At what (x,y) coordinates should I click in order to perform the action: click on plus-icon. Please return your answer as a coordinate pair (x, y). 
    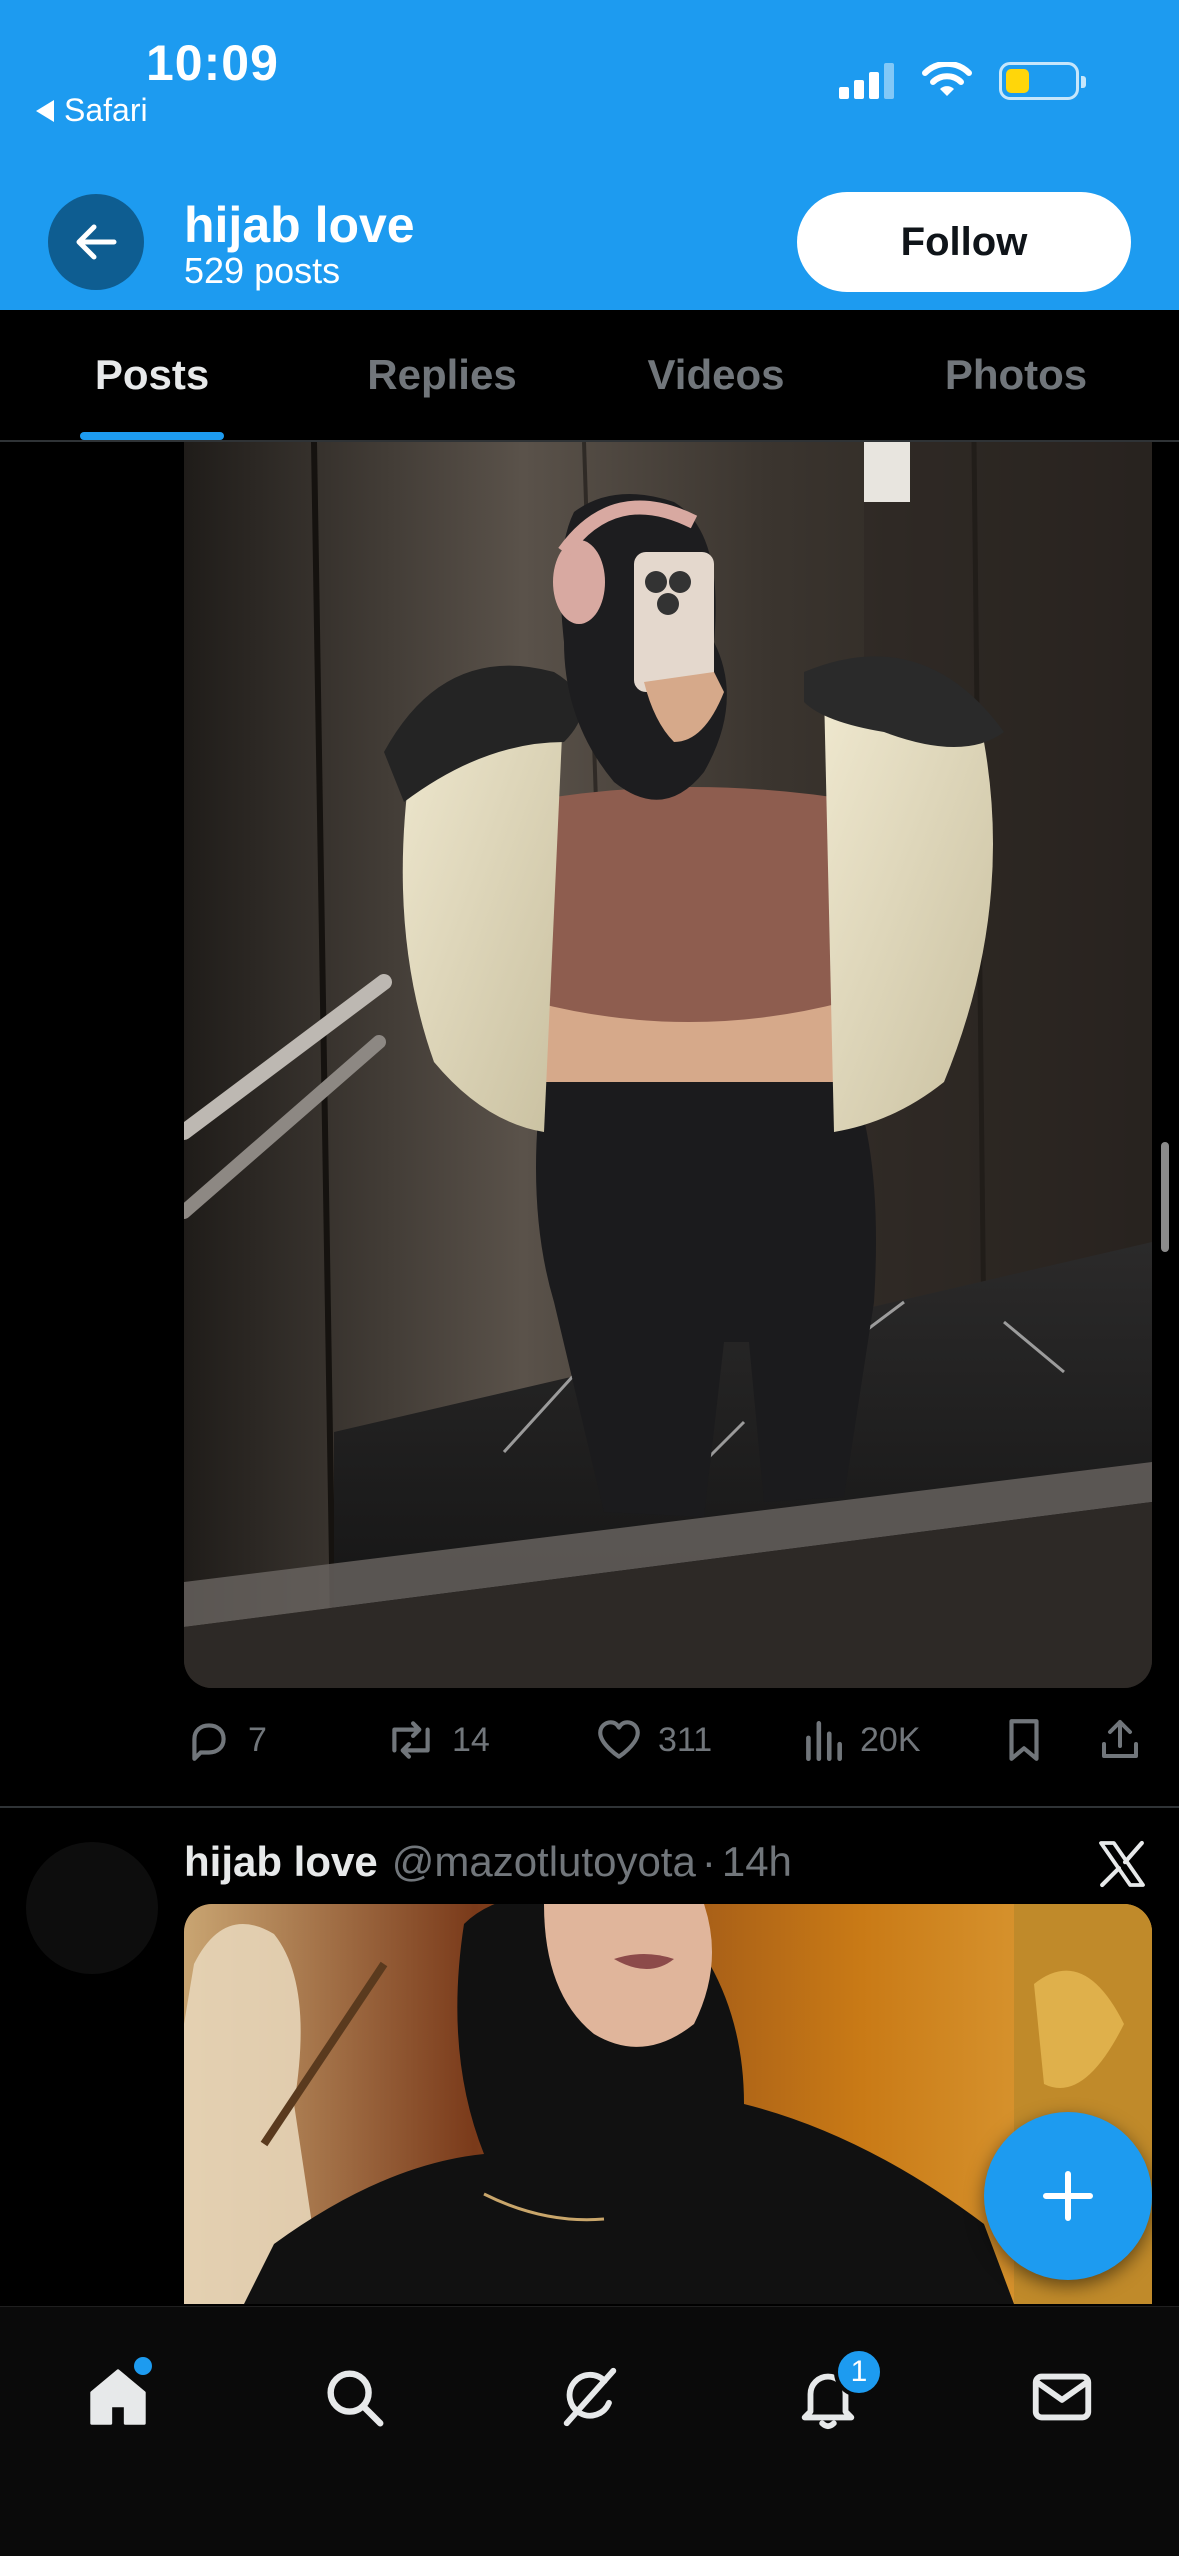
    Looking at the image, I should click on (1068, 2196).